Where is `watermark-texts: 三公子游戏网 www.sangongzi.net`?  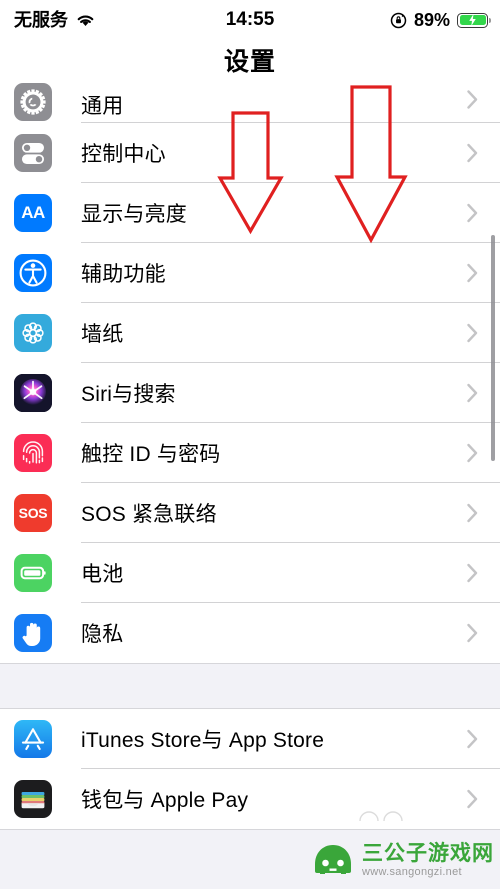 watermark-texts: 三公子游戏网 www.sangongzi.net is located at coordinates (428, 860).